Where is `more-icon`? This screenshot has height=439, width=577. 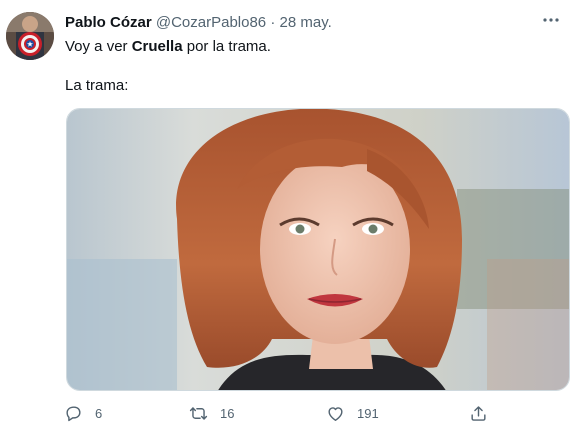 more-icon is located at coordinates (551, 20).